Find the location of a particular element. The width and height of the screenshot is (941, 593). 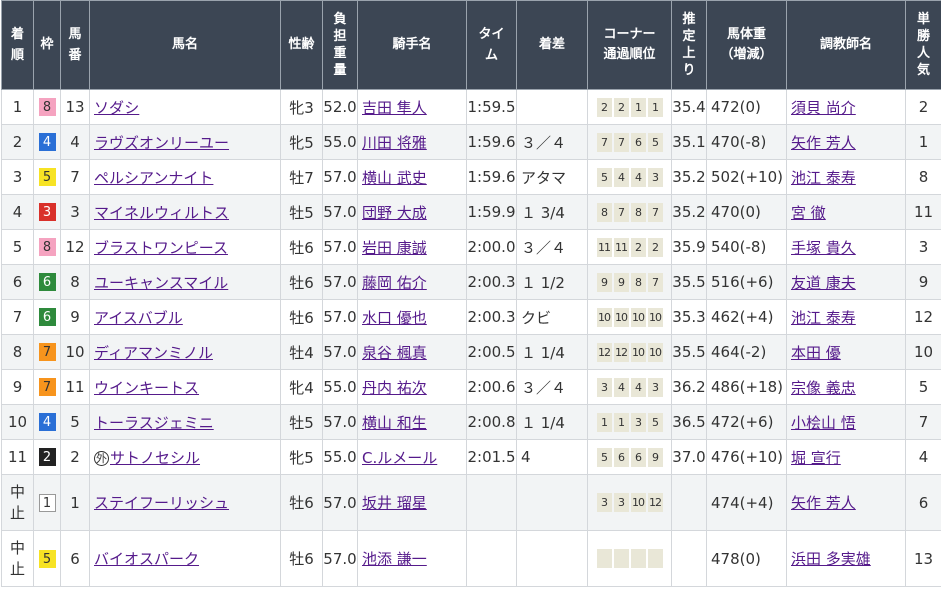

bataiju-label: 502(+10) is located at coordinates (747, 177).